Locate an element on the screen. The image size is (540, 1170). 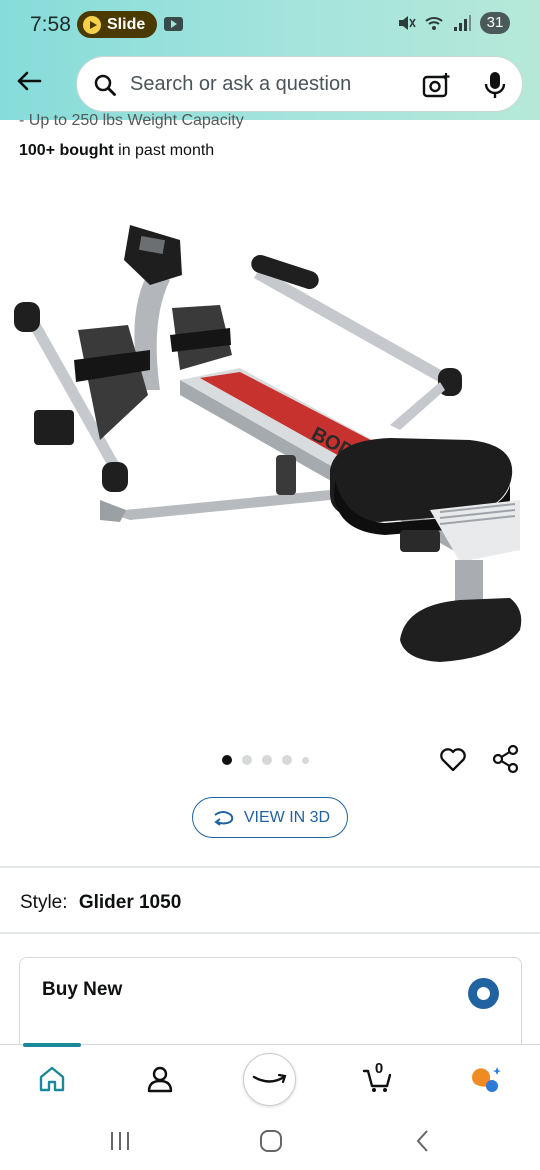
bought-count: 100+ bought in past month is located at coordinates (116, 151).